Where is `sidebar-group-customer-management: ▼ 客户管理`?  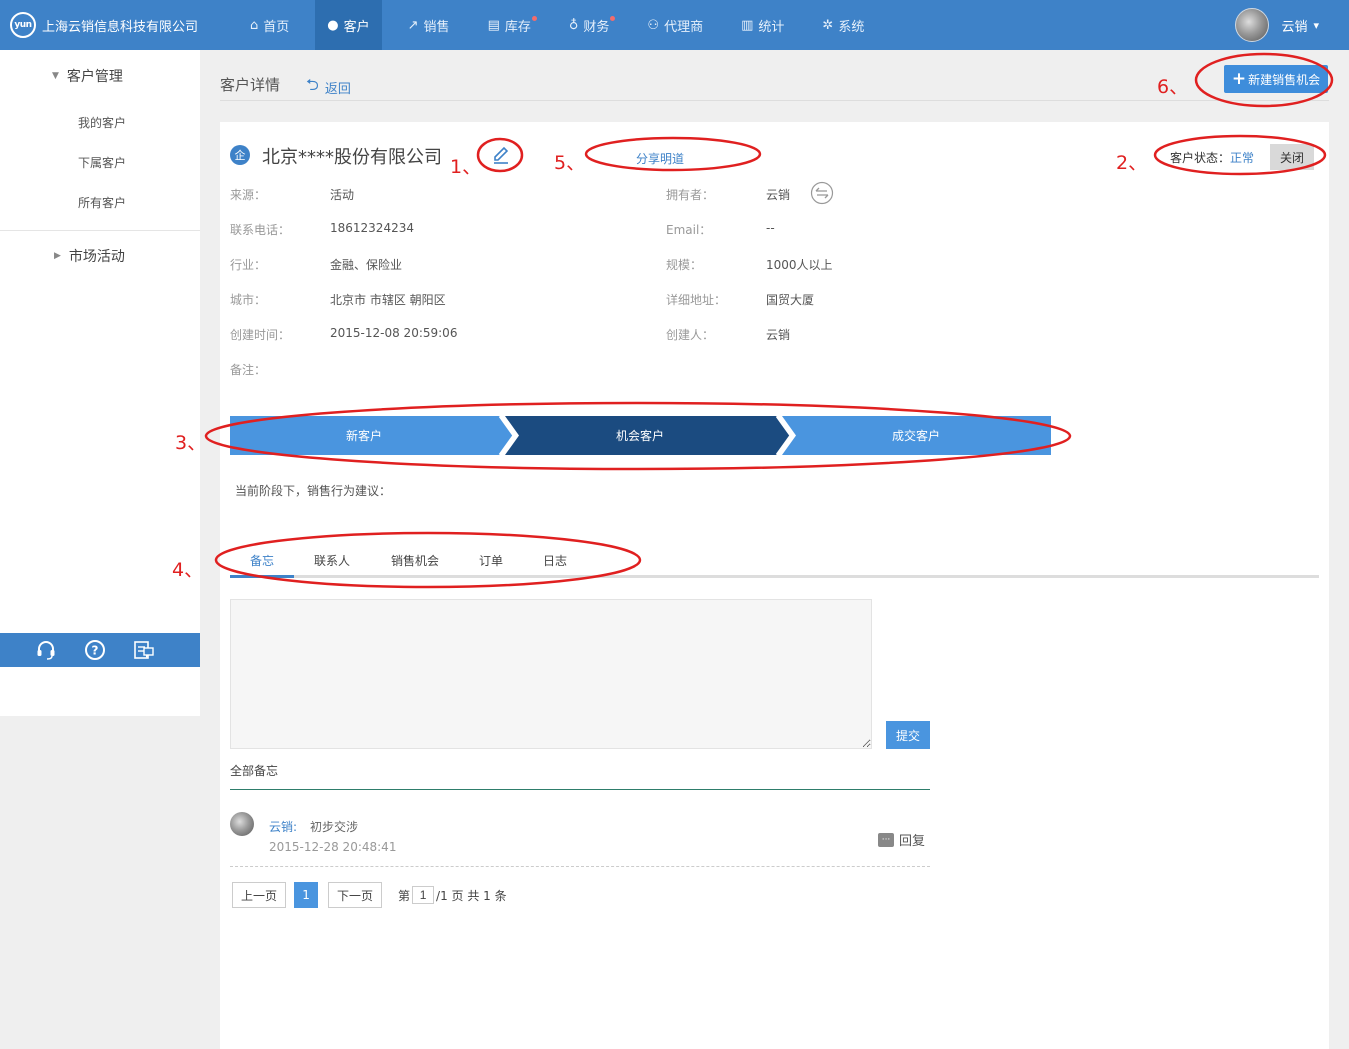
sidebar-group-customer-management: ▼ 客户管理 is located at coordinates (100, 76).